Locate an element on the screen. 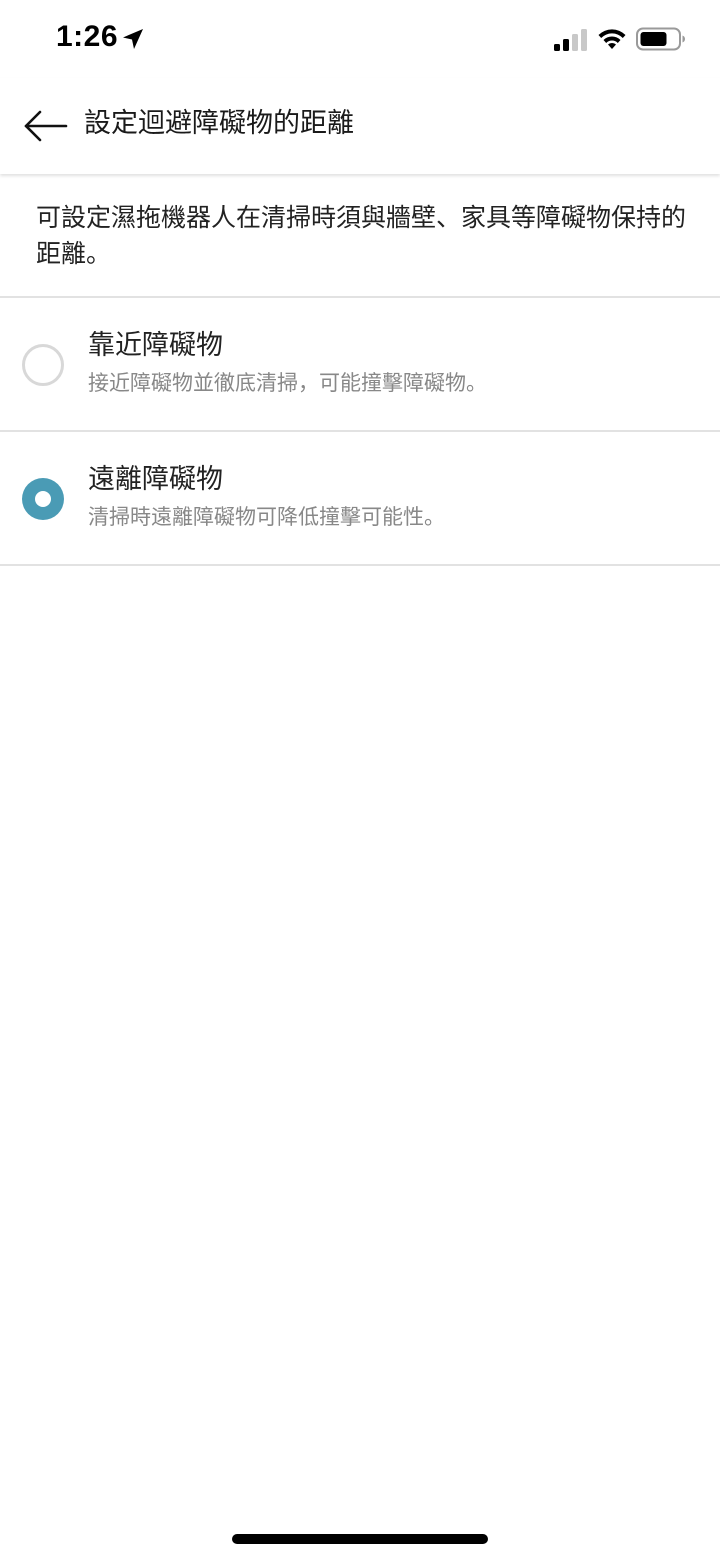 This screenshot has height=1558, width=720. description-section: 可設定濕拖機器人在清掃時須與牆壁、家具等障礙物保持的距離。 is located at coordinates (360, 237).